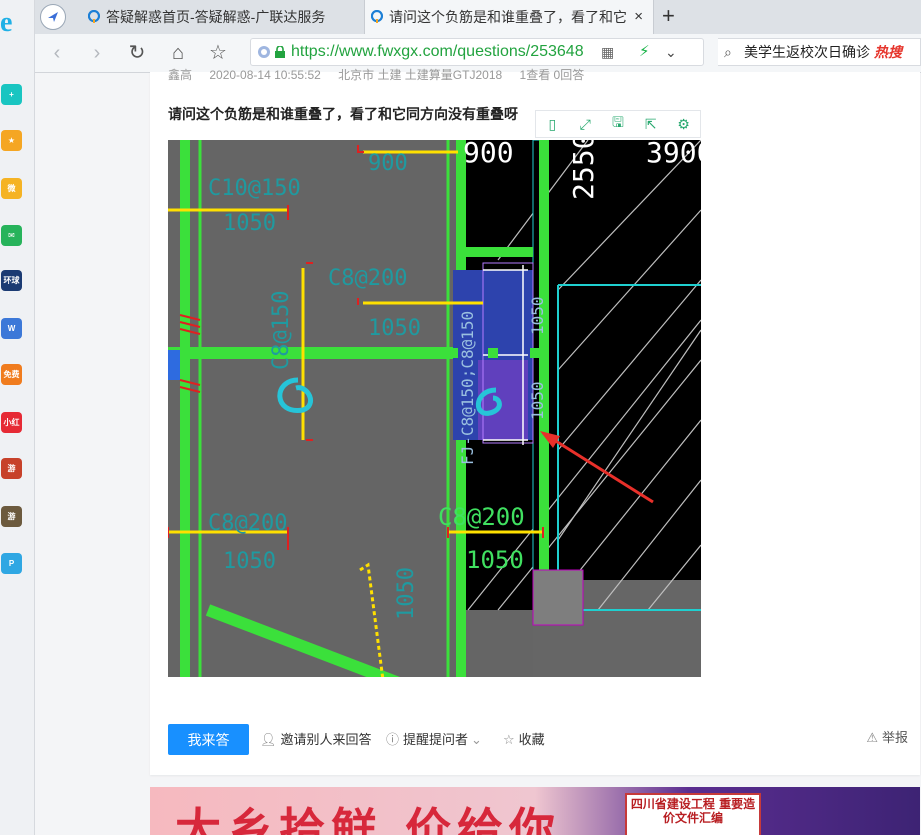 The height and width of the screenshot is (835, 921). I want to click on tab-title: 请问这个负筋是和谁重叠了，看了和它同方向没有重叠呀, so click(508, 17).